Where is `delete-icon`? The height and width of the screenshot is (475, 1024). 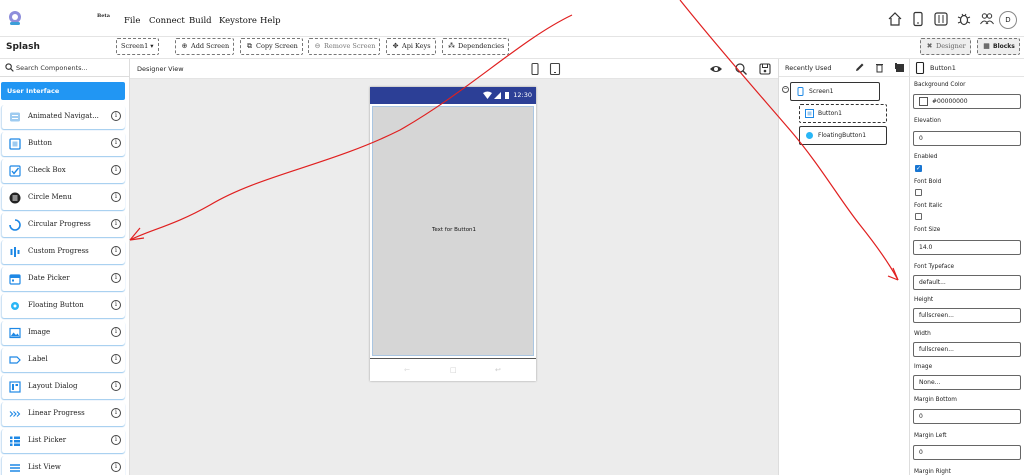
delete-icon is located at coordinates (879, 67).